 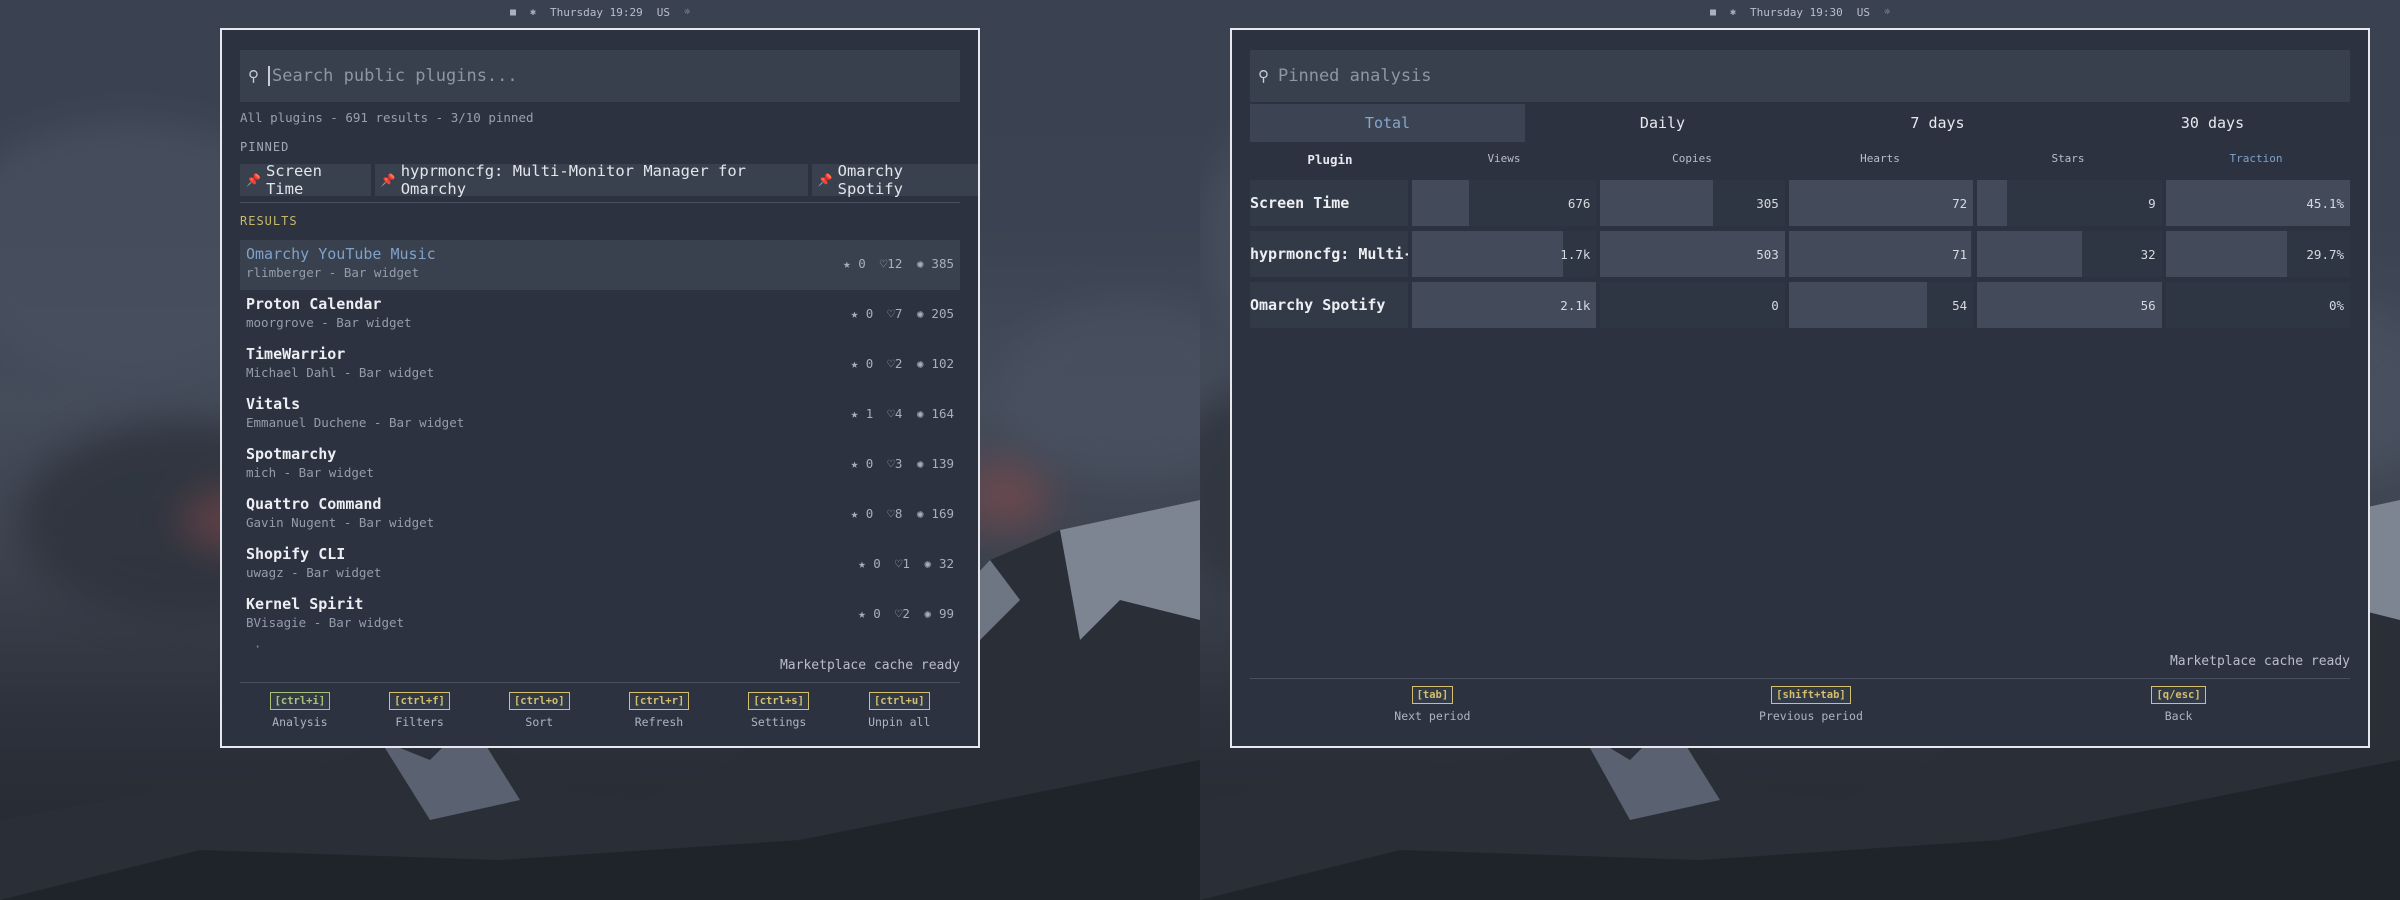 I want to click on views-cell: 1.7k, so click(x=1504, y=254).